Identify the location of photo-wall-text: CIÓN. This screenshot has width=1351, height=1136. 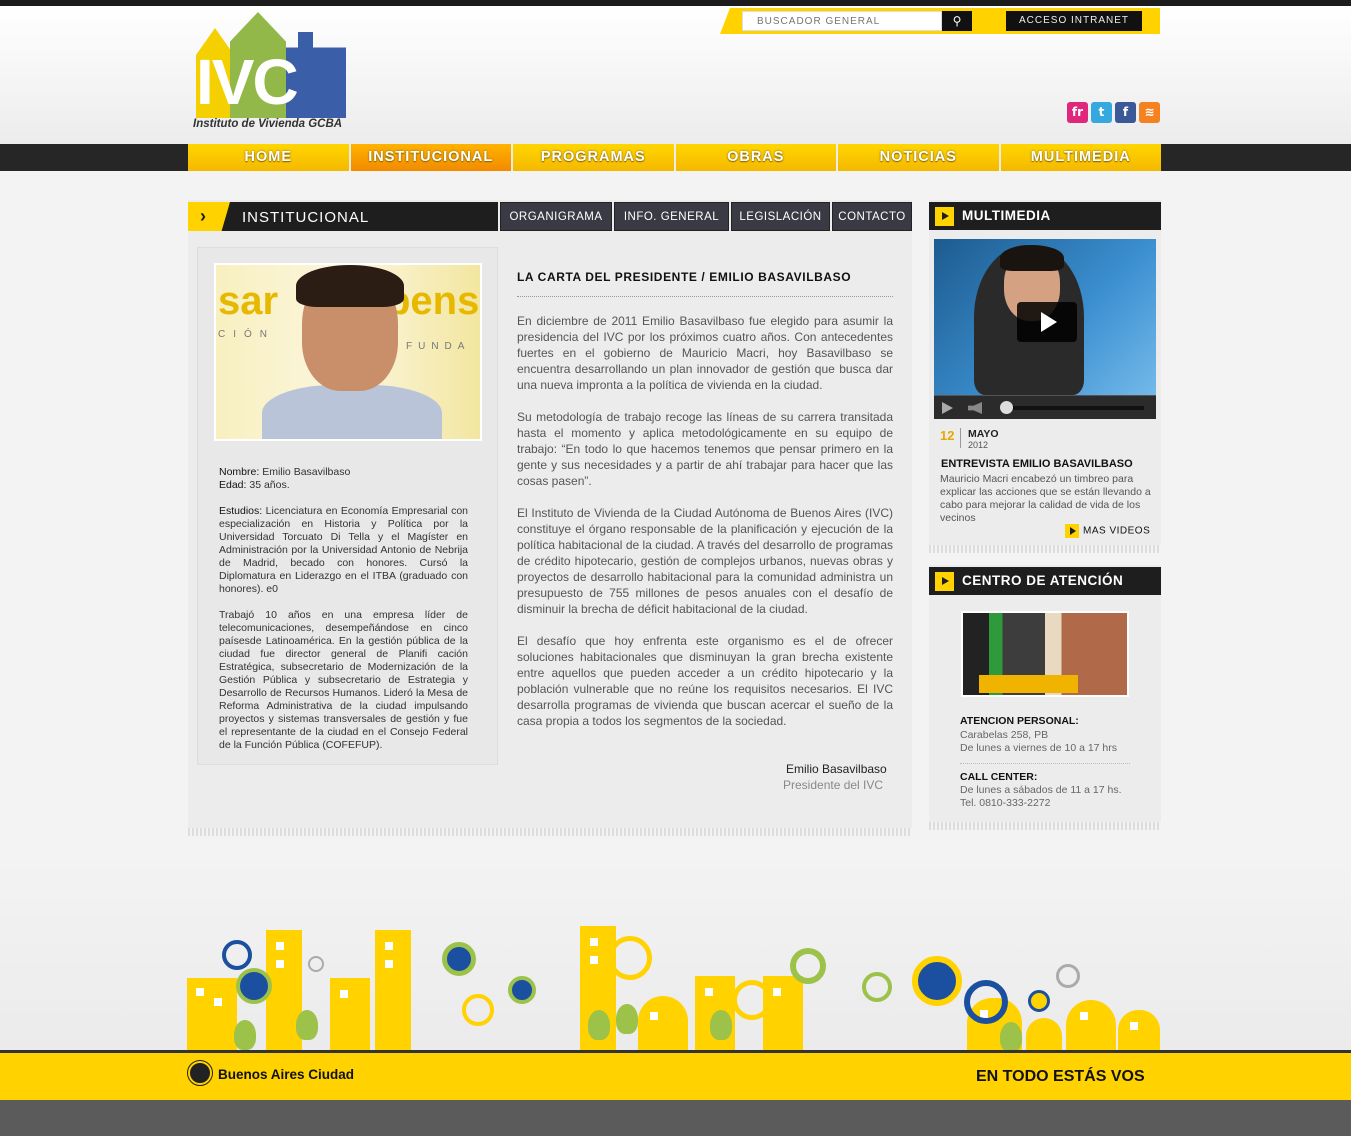
(246, 334).